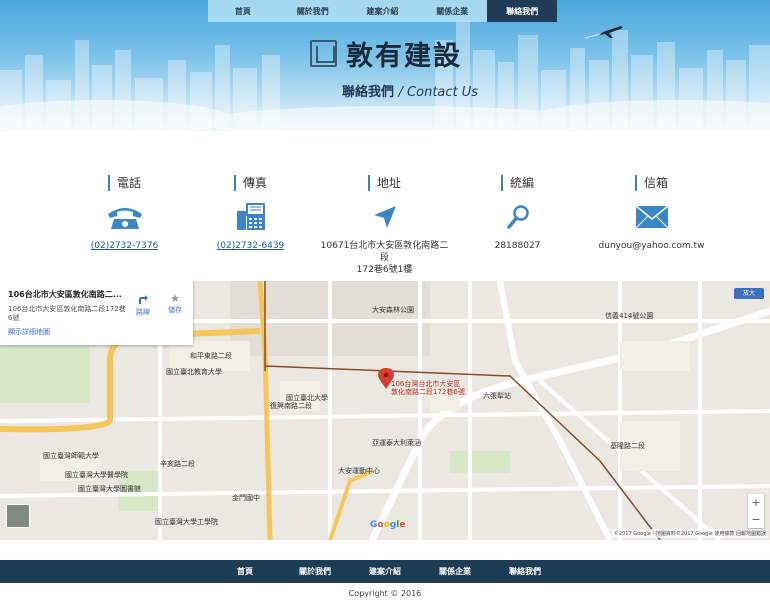 This screenshot has height=606, width=770. I want to click on contact-phone: 電話 (02)2732-7376, so click(124, 212).